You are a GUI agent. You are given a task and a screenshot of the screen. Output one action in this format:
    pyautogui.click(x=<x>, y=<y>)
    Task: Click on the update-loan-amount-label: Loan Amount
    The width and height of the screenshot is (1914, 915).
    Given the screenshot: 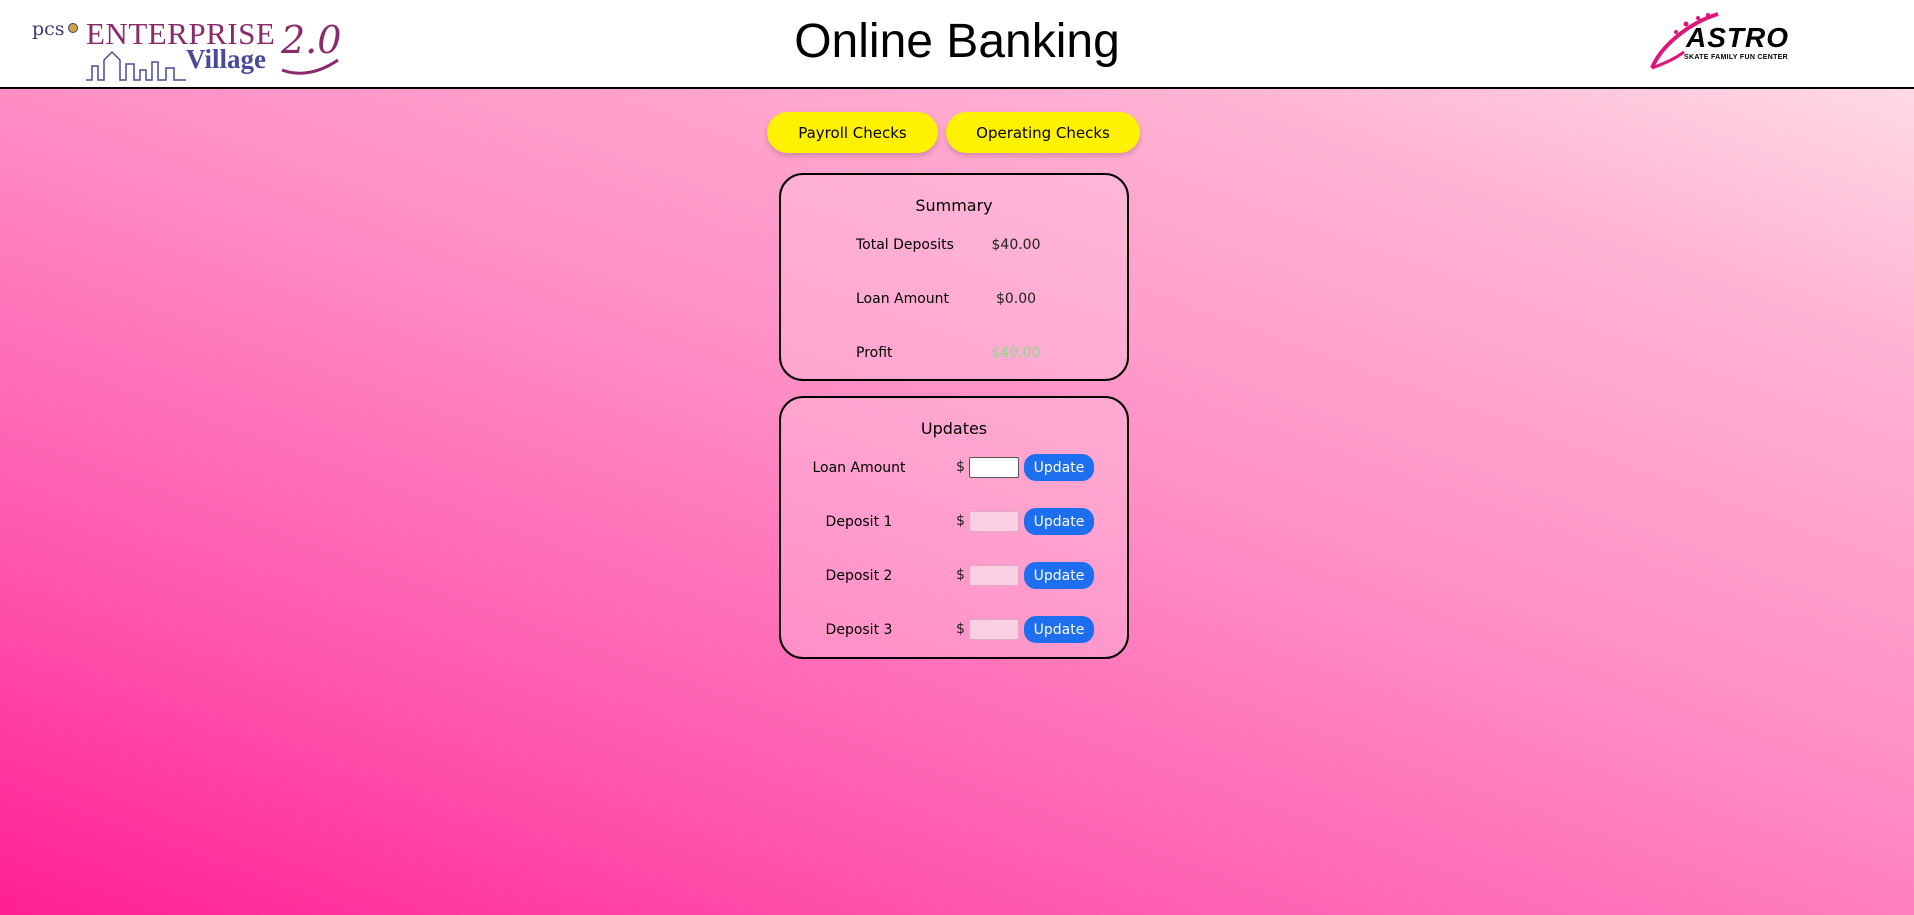 What is the action you would take?
    pyautogui.click(x=859, y=468)
    